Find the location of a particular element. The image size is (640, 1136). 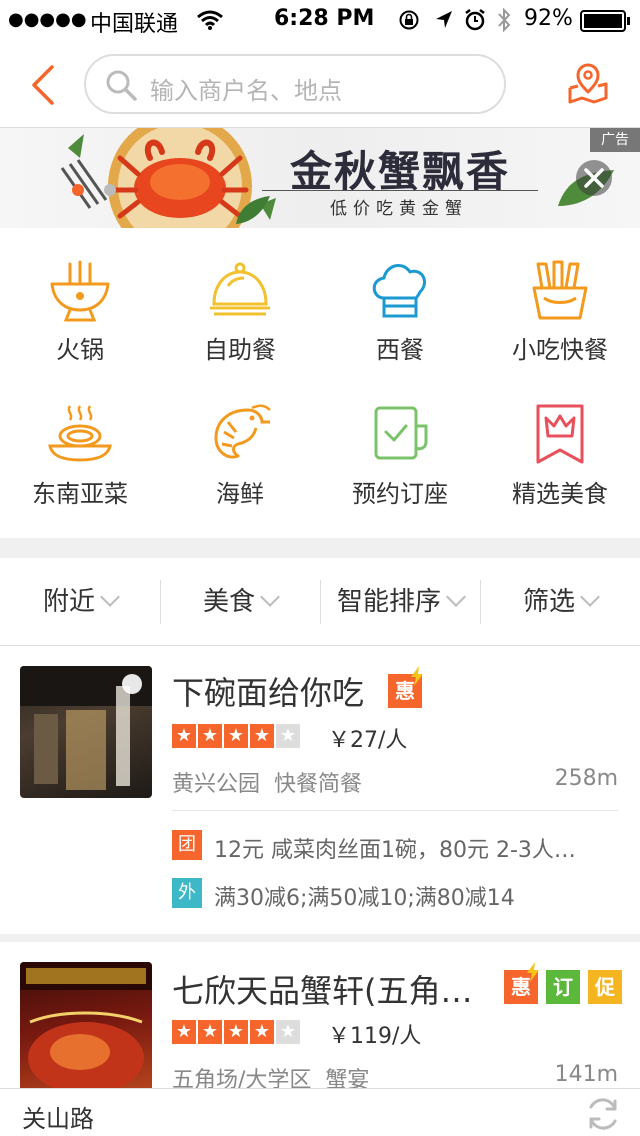

distance: 258m is located at coordinates (586, 778).